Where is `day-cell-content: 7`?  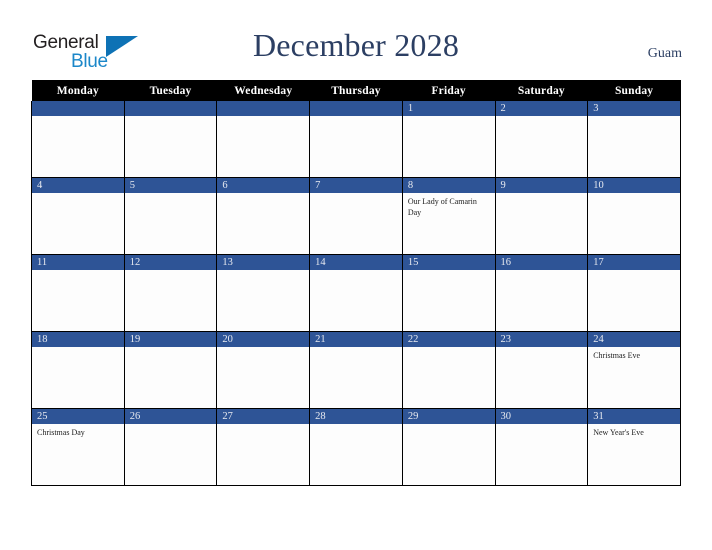
day-cell-content: 7 is located at coordinates (356, 216).